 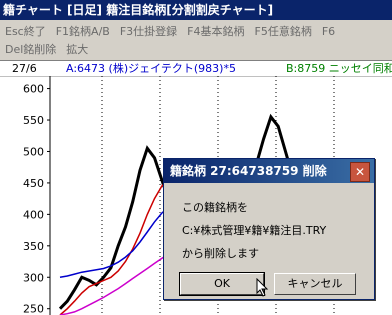 I want to click on toolbar-button-esc-exit: Esc終了, so click(x=25, y=31).